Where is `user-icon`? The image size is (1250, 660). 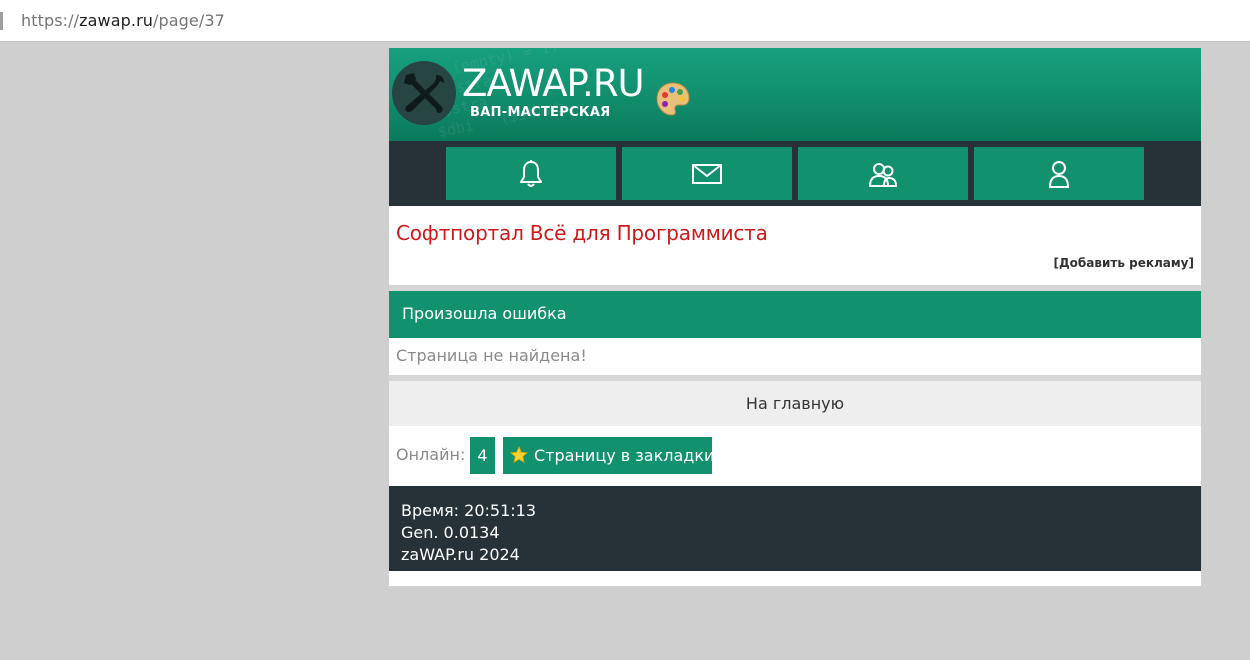 user-icon is located at coordinates (1059, 174).